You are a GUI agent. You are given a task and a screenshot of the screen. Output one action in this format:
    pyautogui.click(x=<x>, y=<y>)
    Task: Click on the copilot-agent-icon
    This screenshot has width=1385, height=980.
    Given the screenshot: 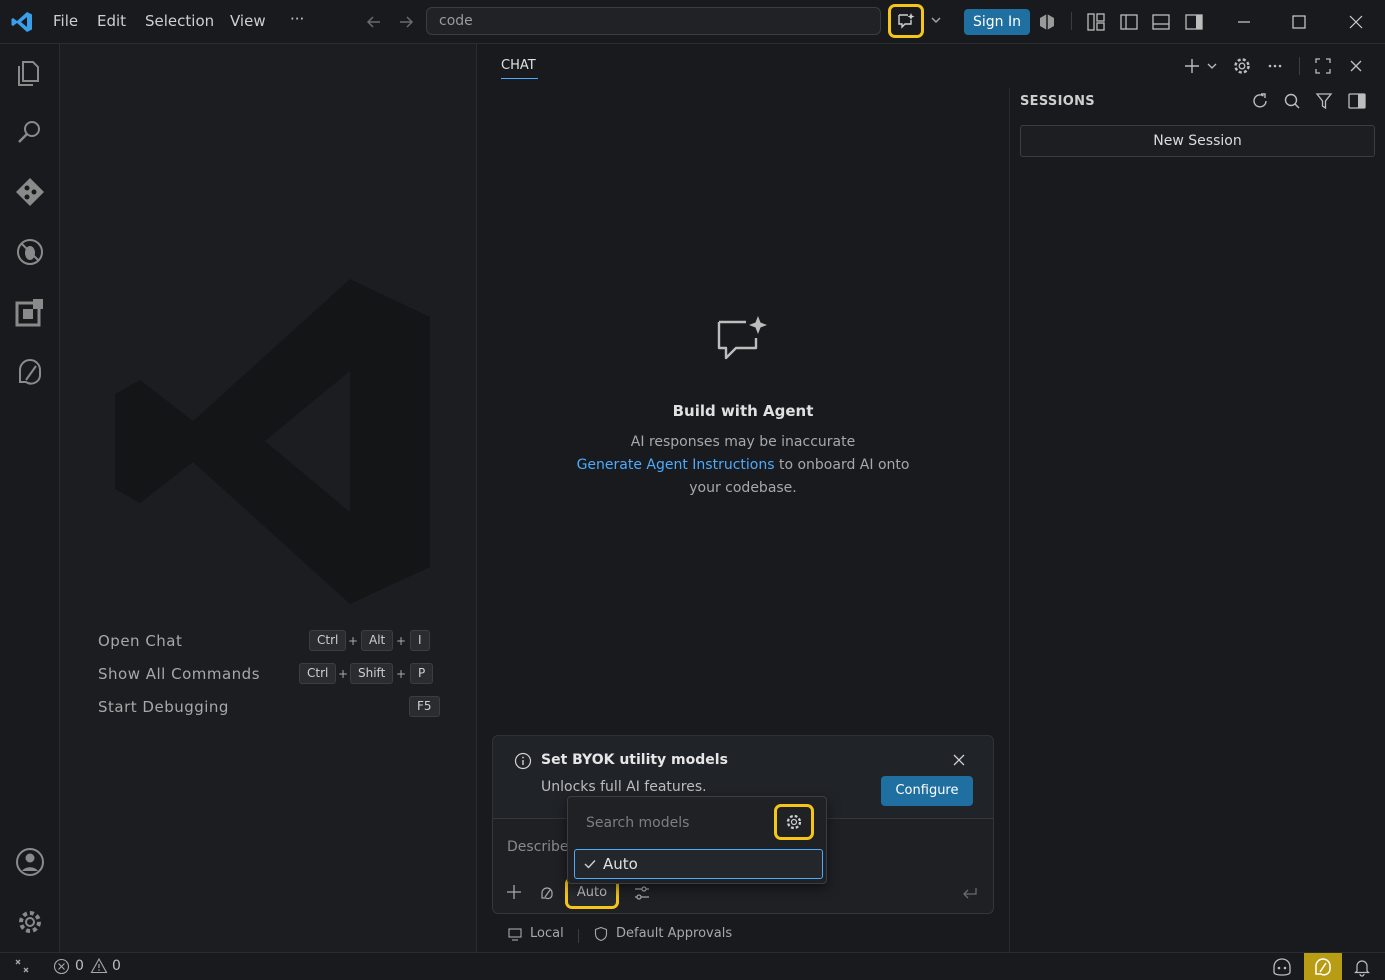 What is the action you would take?
    pyautogui.click(x=1282, y=967)
    